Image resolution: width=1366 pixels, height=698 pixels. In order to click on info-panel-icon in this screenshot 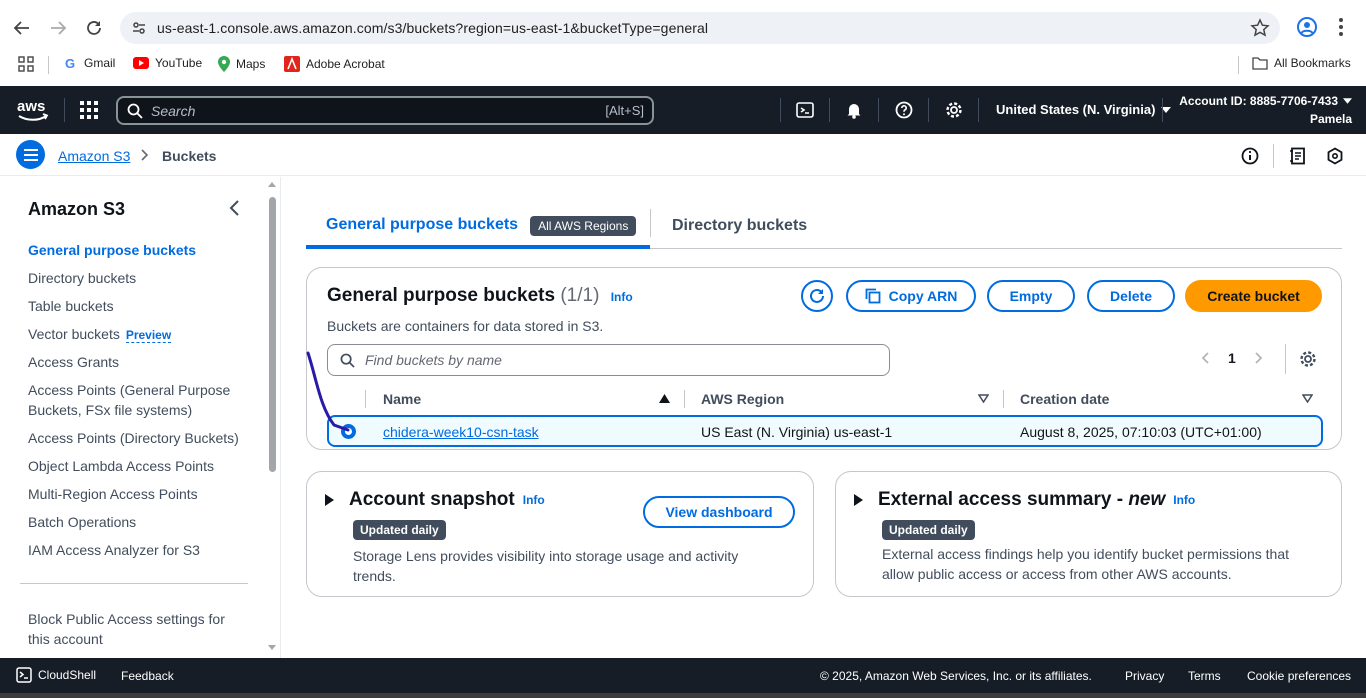, I will do `click(1250, 156)`.